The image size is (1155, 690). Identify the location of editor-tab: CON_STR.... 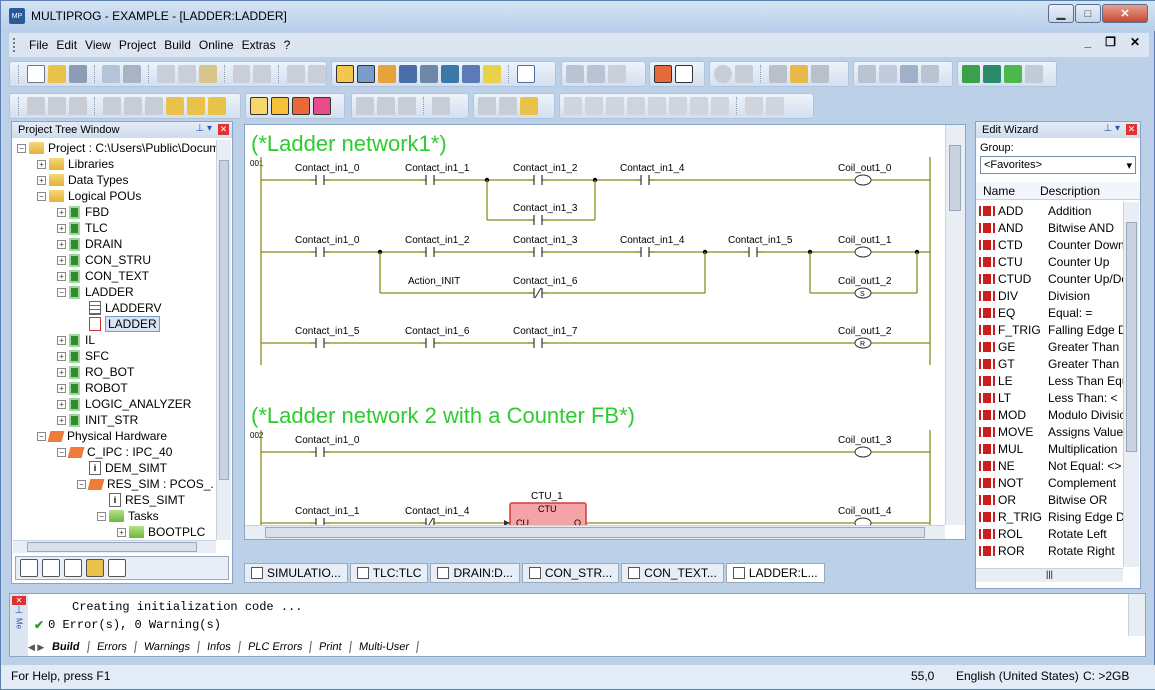
(570, 573).